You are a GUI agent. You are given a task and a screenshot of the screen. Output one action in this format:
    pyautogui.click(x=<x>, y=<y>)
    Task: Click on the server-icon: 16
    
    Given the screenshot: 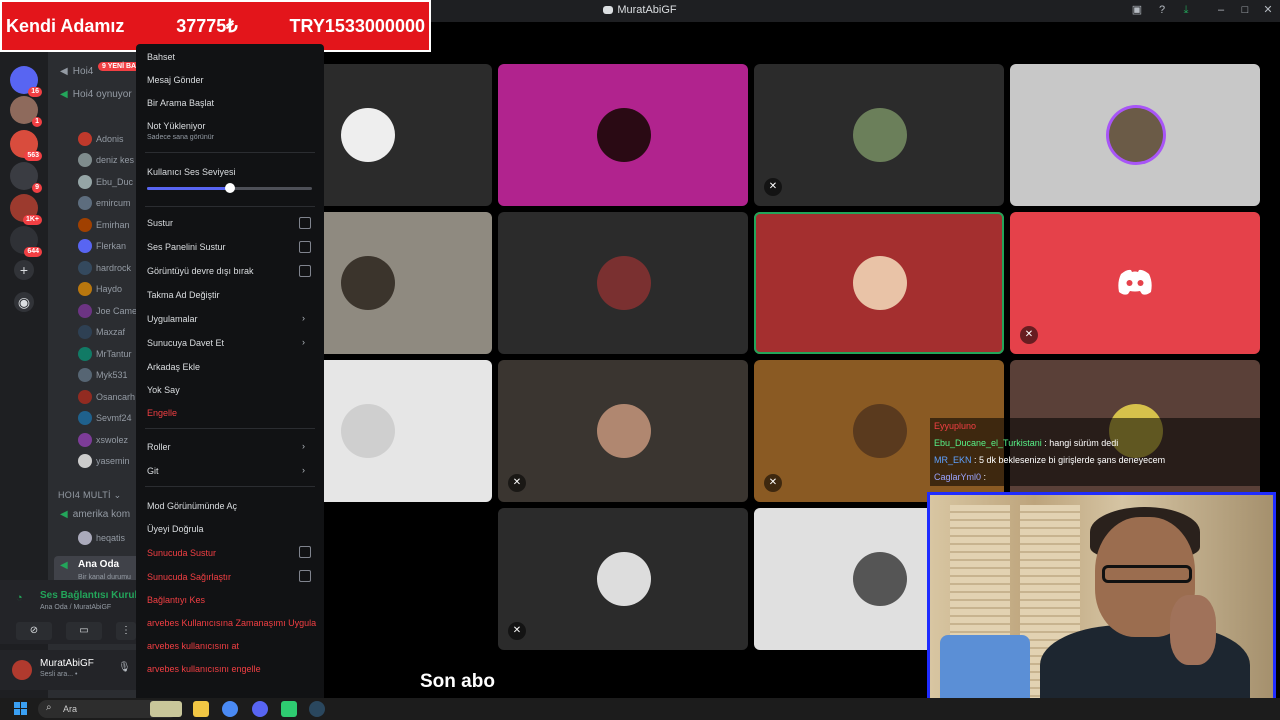 What is the action you would take?
    pyautogui.click(x=26, y=81)
    